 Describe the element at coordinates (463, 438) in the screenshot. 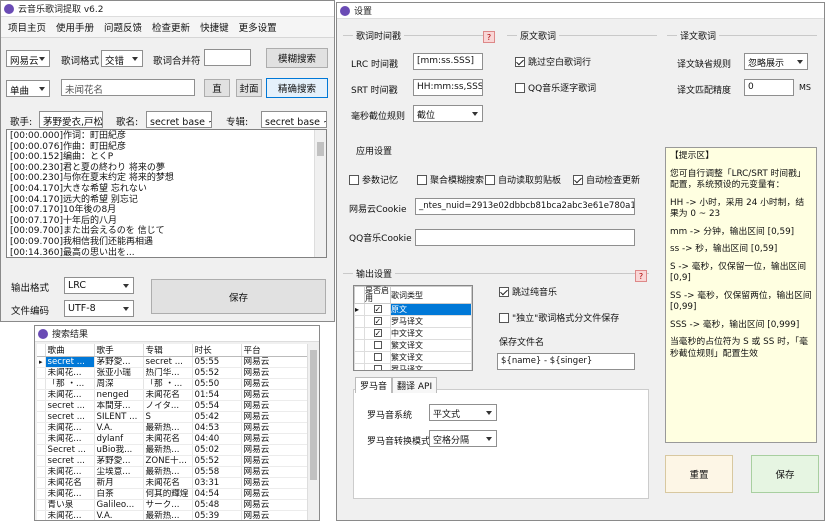

I see `romaji-mode-select: 空格分隔` at that location.